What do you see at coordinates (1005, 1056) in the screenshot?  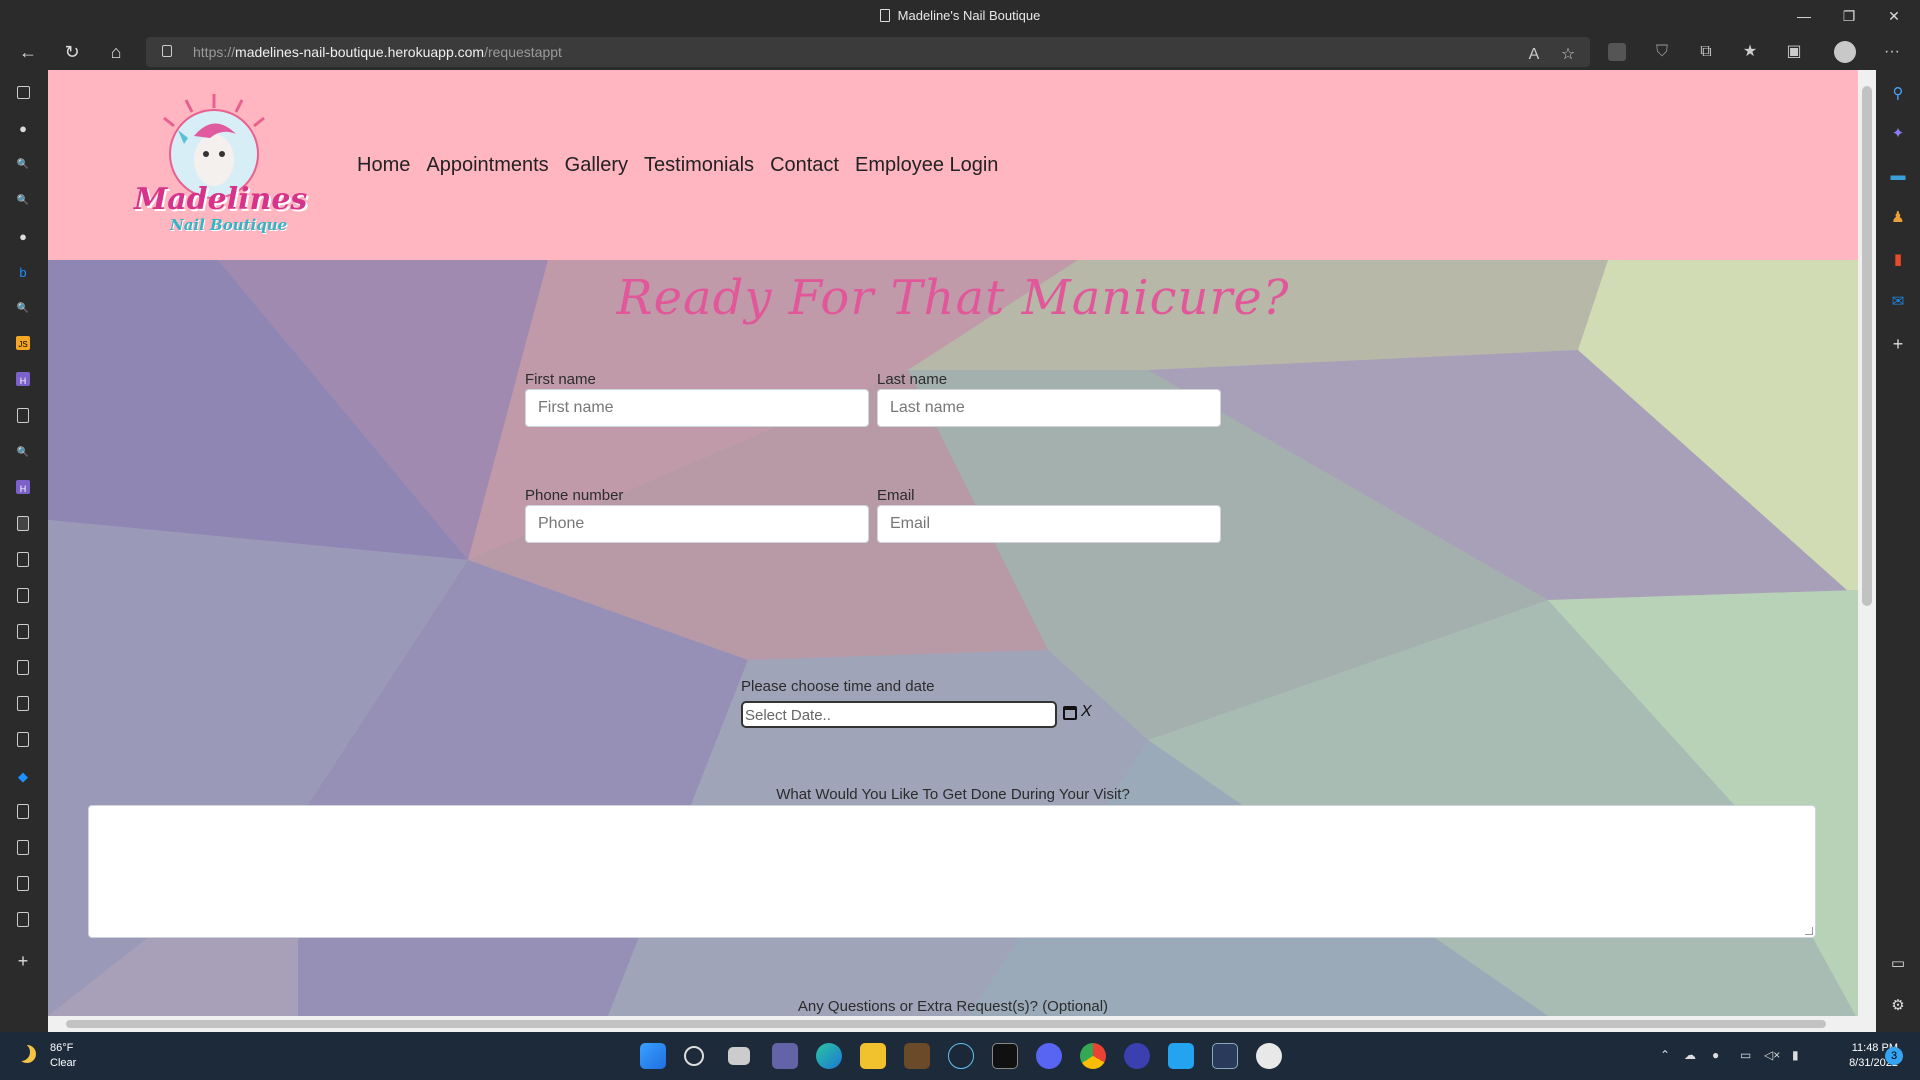 I see `terminal-icon` at bounding box center [1005, 1056].